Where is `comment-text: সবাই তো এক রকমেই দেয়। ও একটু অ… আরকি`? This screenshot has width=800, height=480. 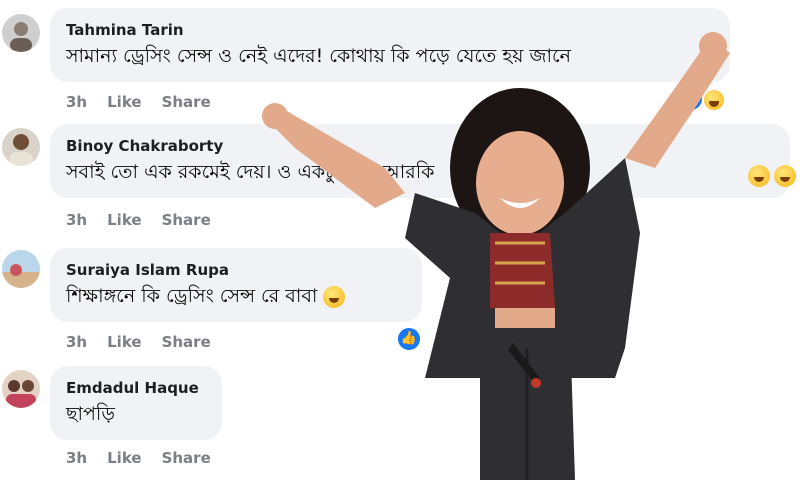
comment-text: সবাই তো এক রকমেই দেয়। ও একটু অ… আরকি is located at coordinates (250, 172).